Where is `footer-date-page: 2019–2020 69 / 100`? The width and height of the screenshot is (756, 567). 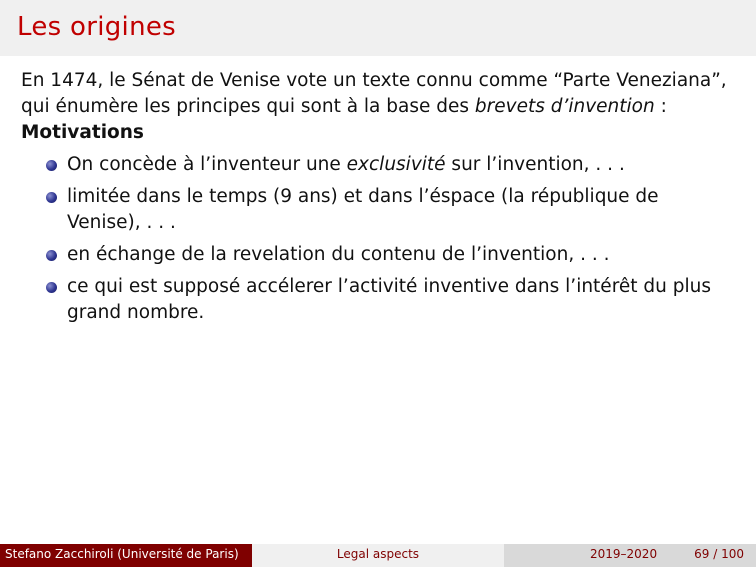 footer-date-page: 2019–2020 69 / 100 is located at coordinates (630, 555).